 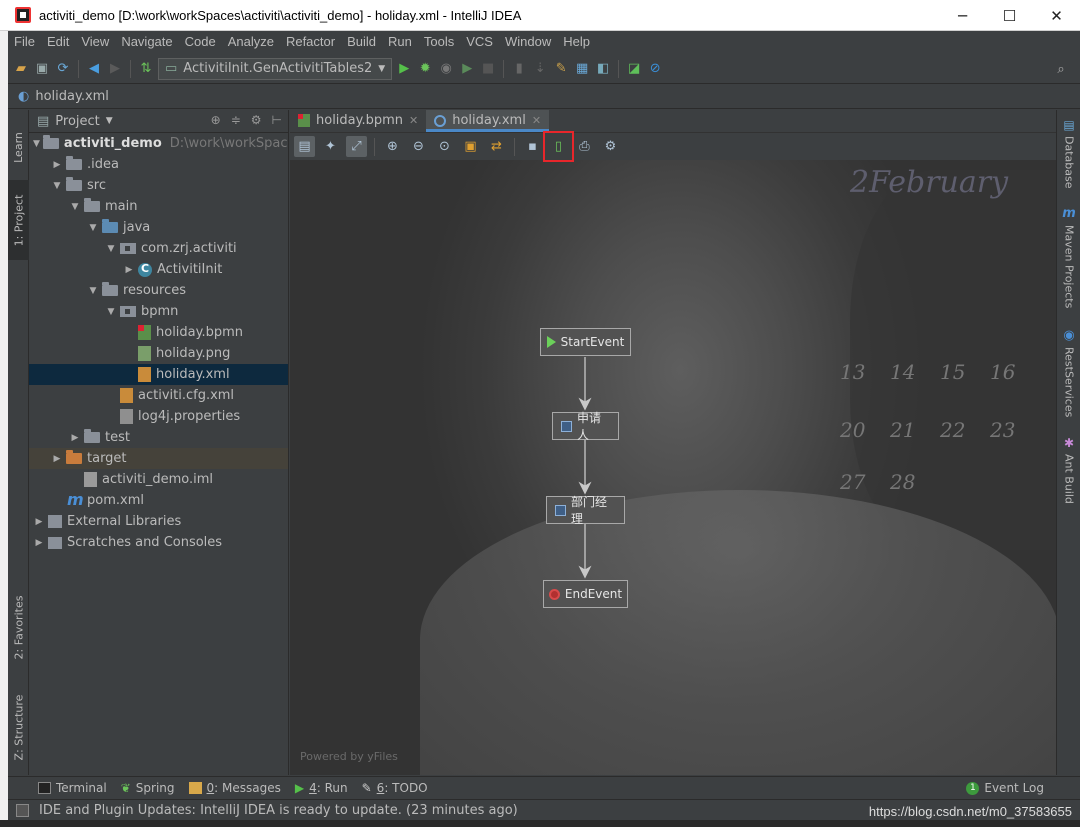 I want to click on tree-item-iml: activiti_demo.iml, so click(x=158, y=479).